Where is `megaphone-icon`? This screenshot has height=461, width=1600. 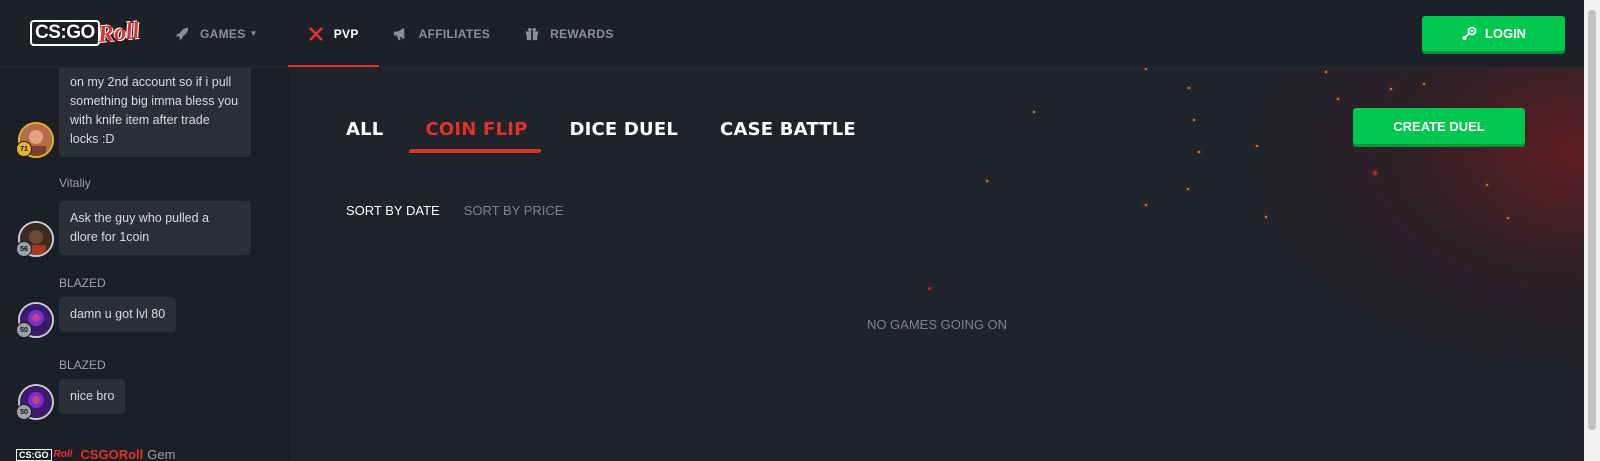 megaphone-icon is located at coordinates (401, 34).